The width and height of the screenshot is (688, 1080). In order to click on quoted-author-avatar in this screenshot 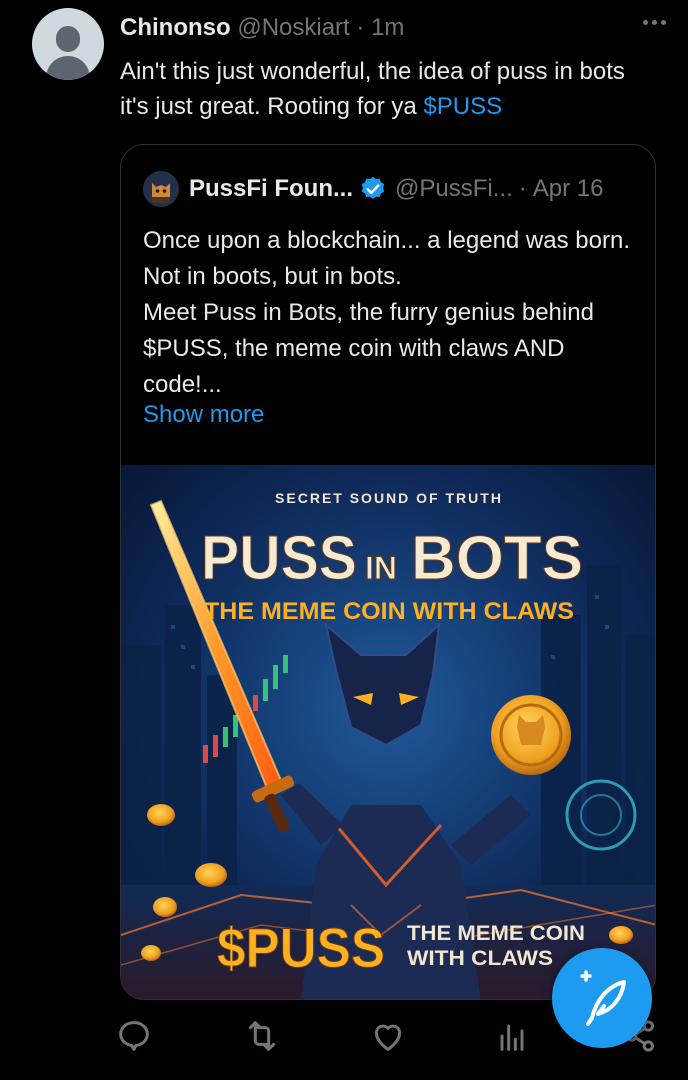, I will do `click(161, 189)`.